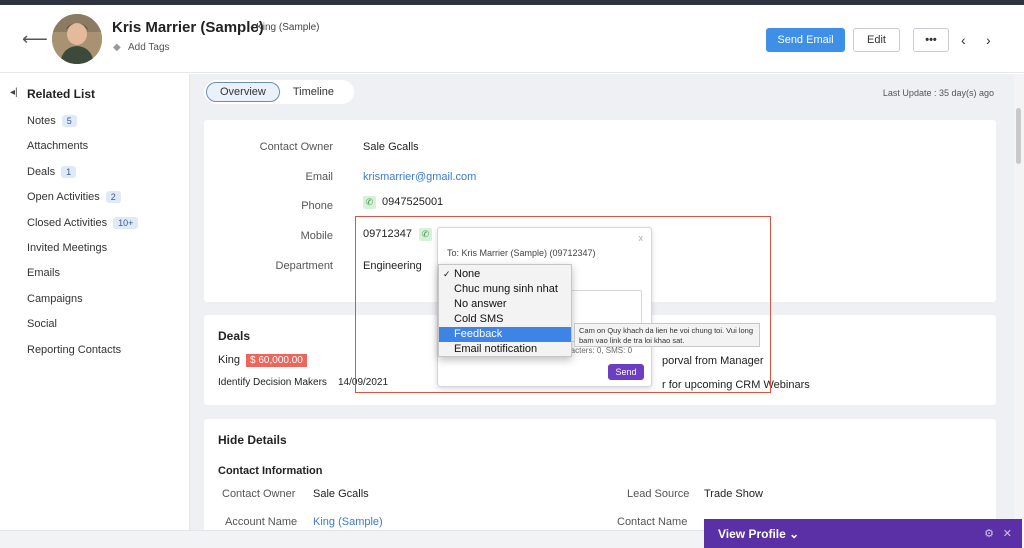 This screenshot has width=1024, height=548. Describe the element at coordinates (505, 334) in the screenshot. I see `template-option-feedback: Feedback` at that location.